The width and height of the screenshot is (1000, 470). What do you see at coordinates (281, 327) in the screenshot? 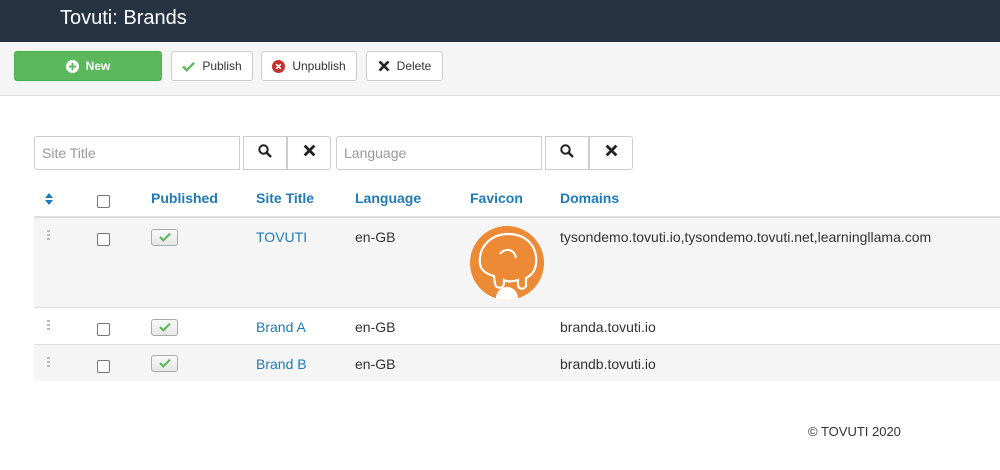
I see `site-title-link: Brand A` at bounding box center [281, 327].